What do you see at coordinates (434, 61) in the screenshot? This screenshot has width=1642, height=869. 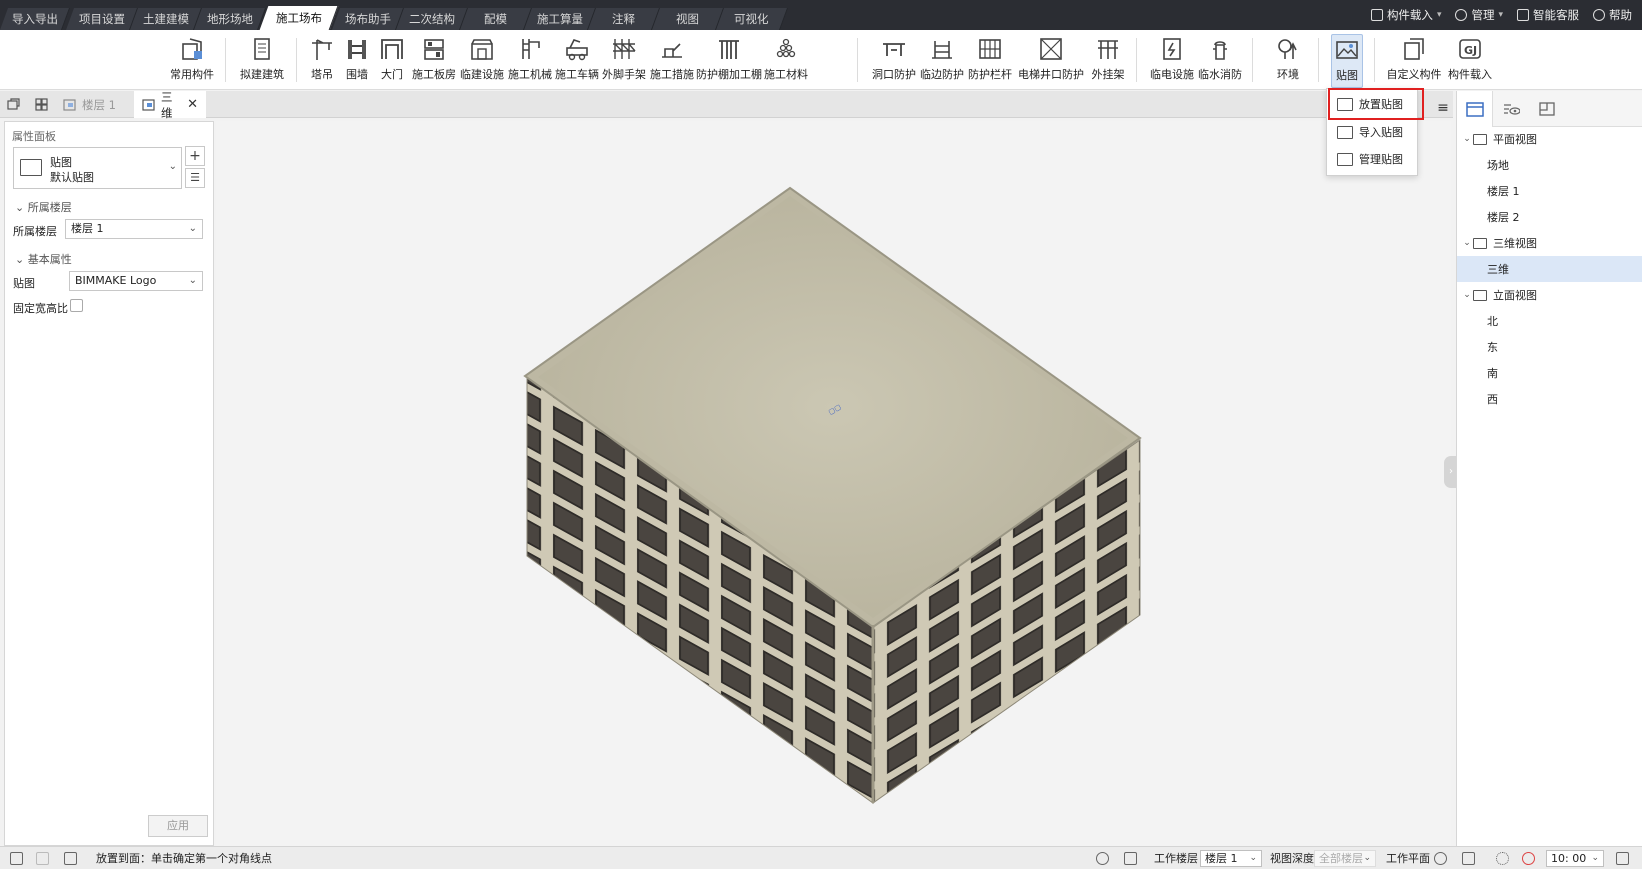 I see `site-cabin-button: 施工板房` at bounding box center [434, 61].